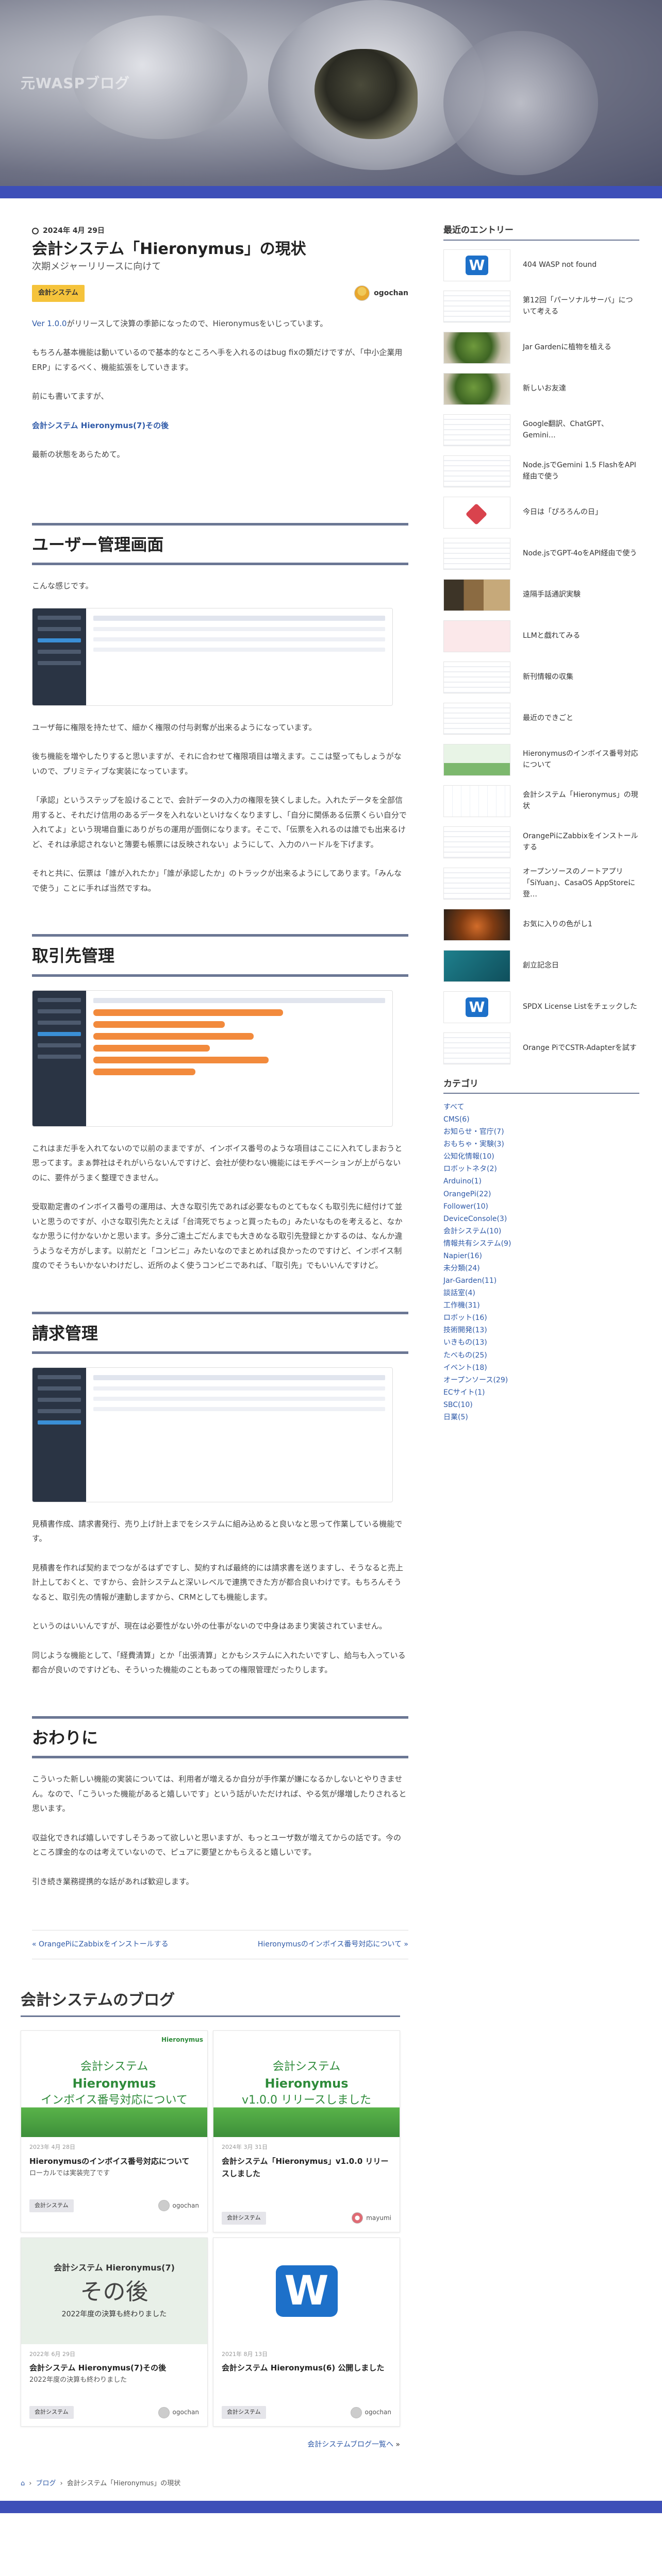 The image size is (662, 2576). What do you see at coordinates (469, 1281) in the screenshot?
I see `category-link: Jar-Garden(11)` at bounding box center [469, 1281].